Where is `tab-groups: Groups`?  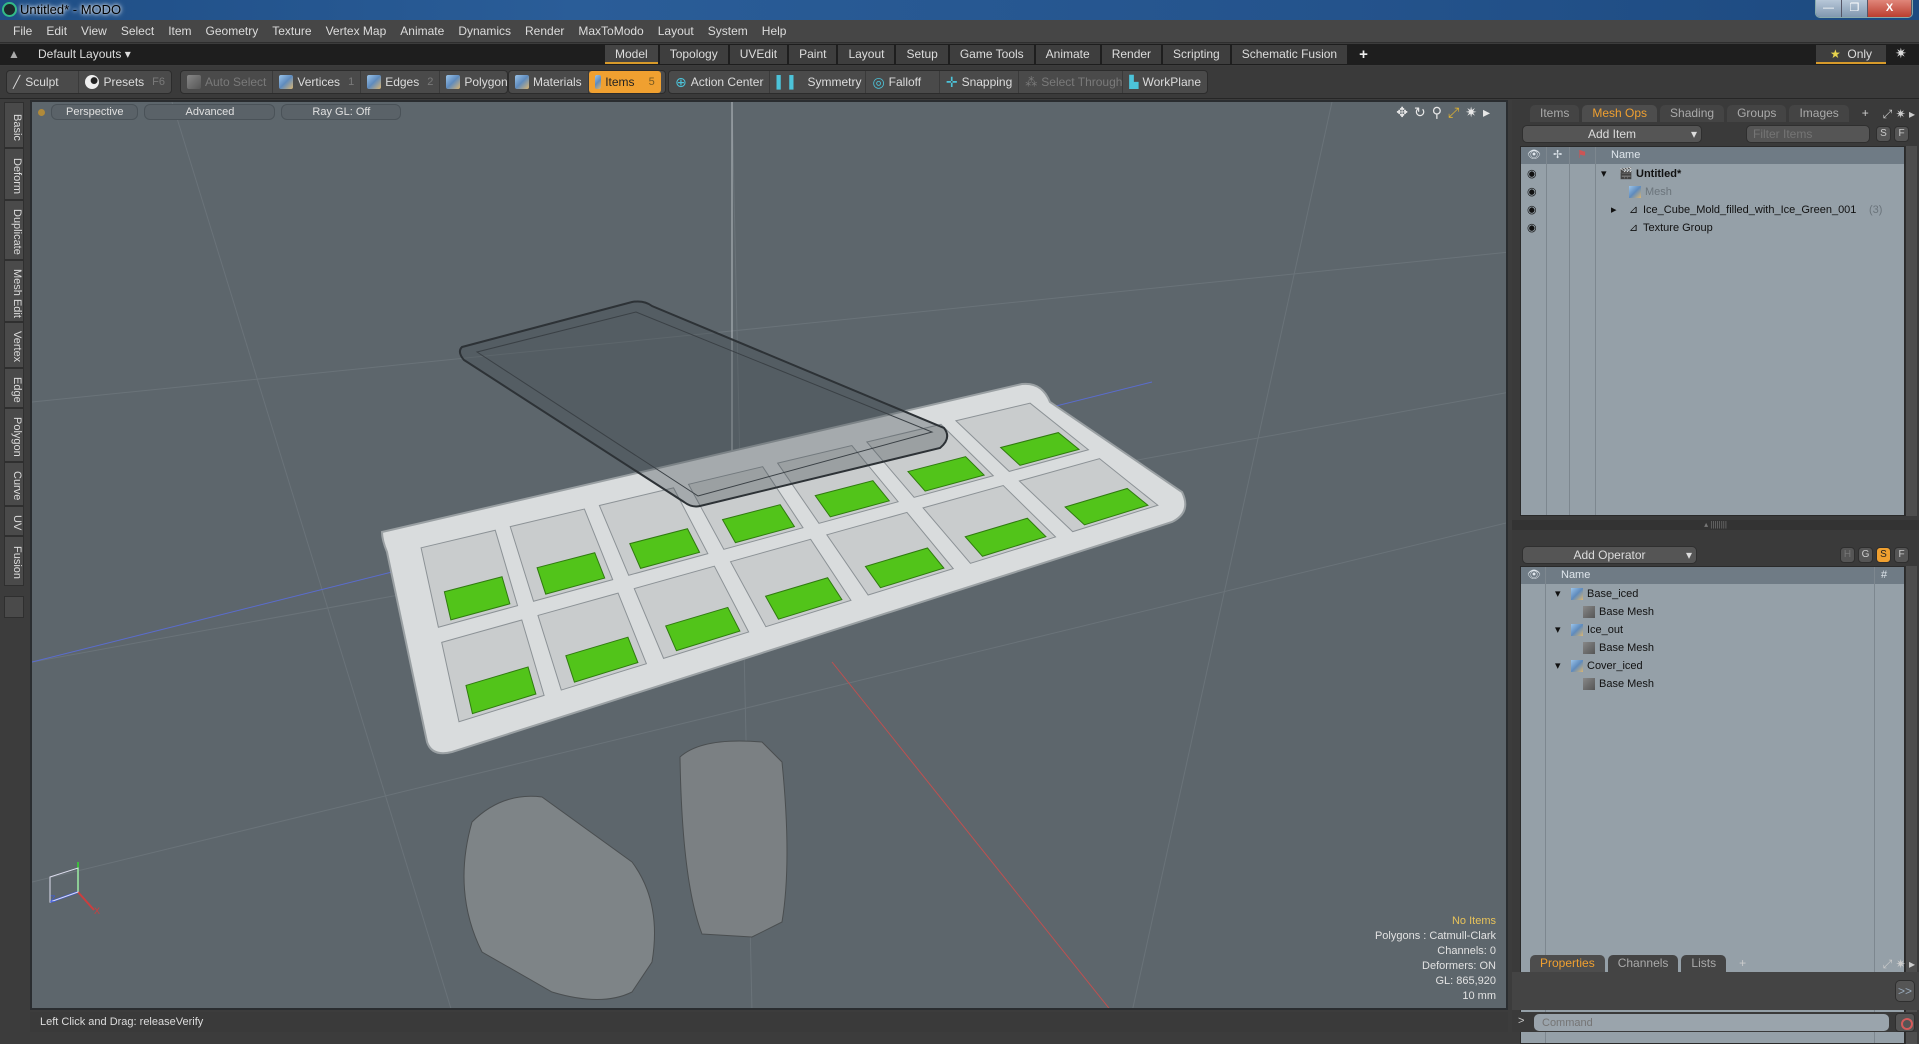
tab-groups: Groups is located at coordinates (1757, 113).